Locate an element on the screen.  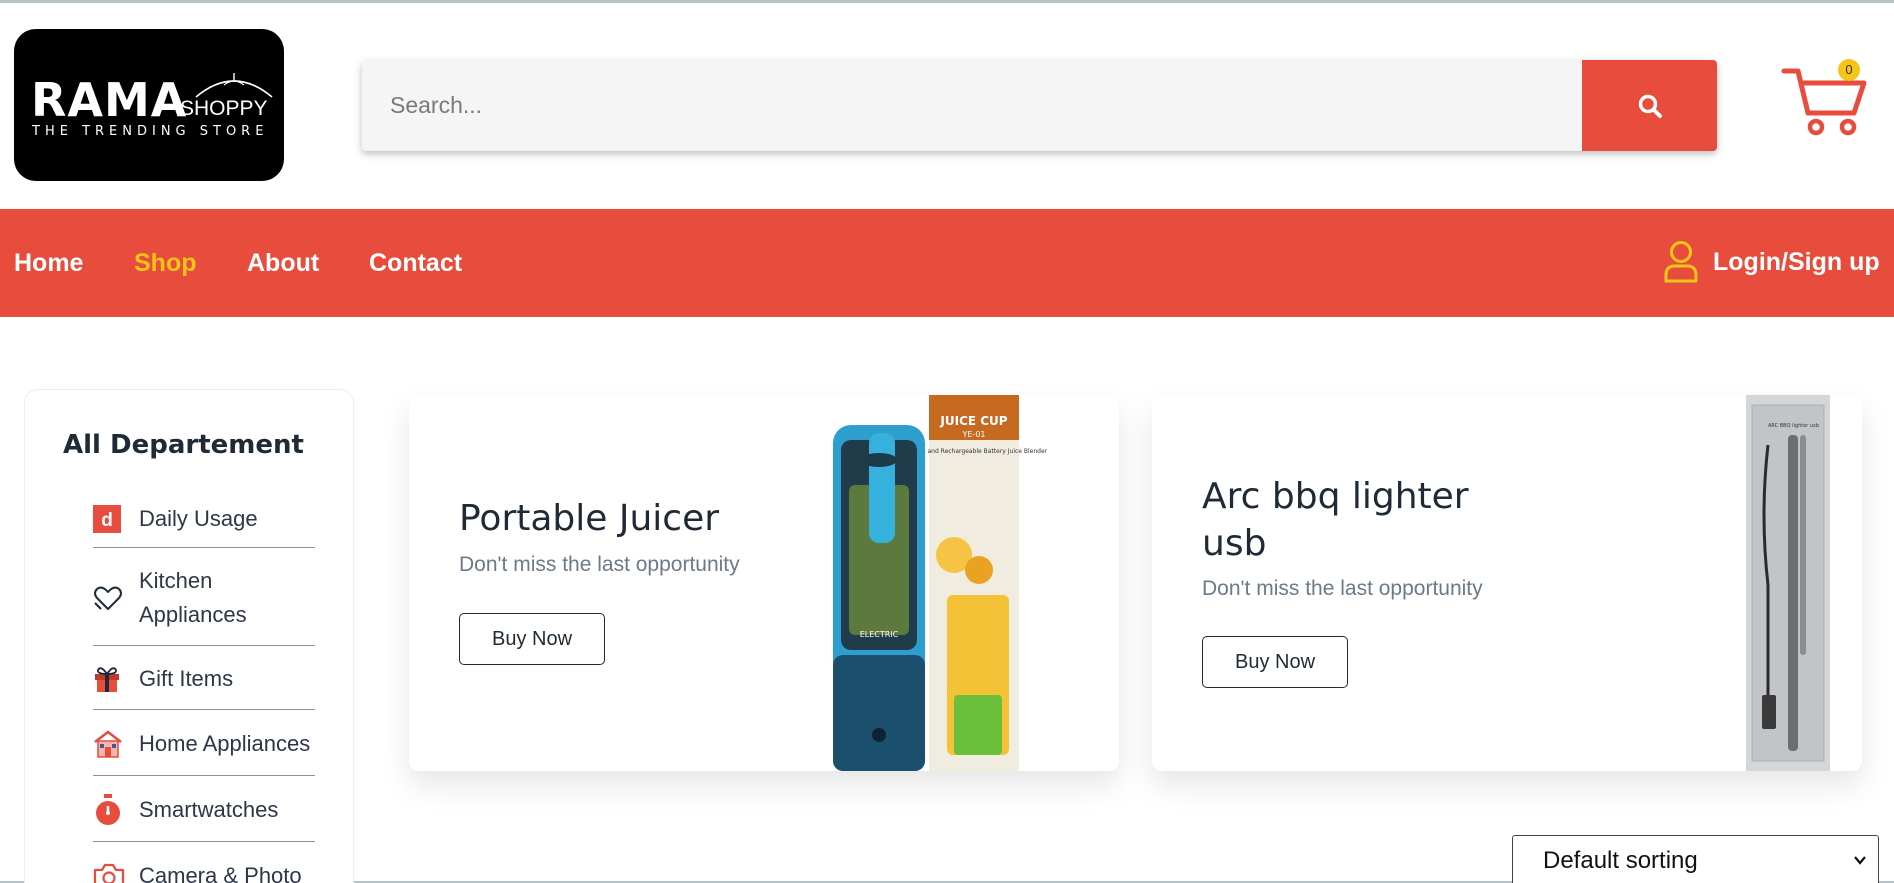
sidebar-item-label: Camera & Photo is located at coordinates (220, 873).